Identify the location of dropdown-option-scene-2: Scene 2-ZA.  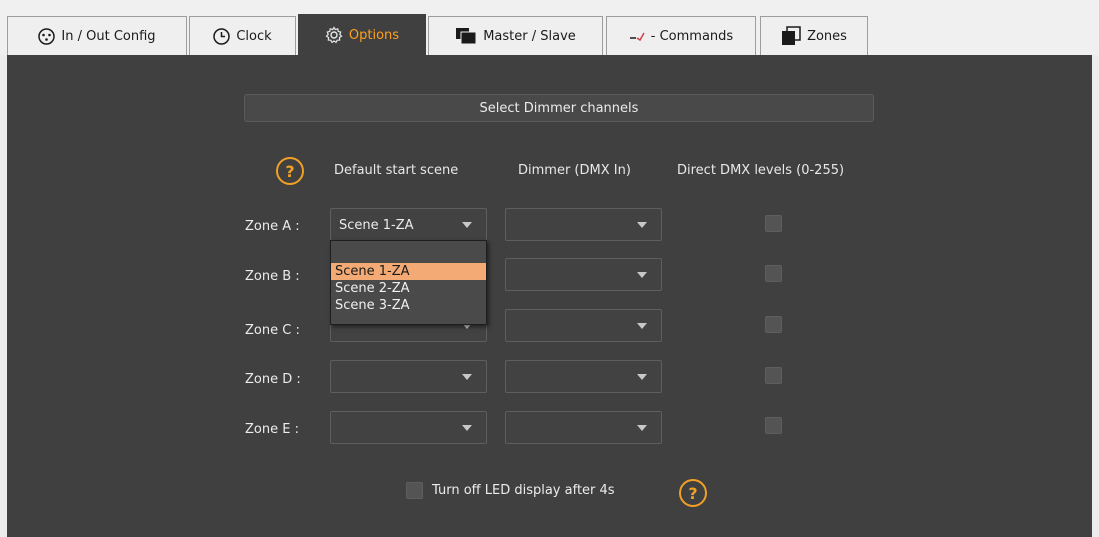
(408, 288).